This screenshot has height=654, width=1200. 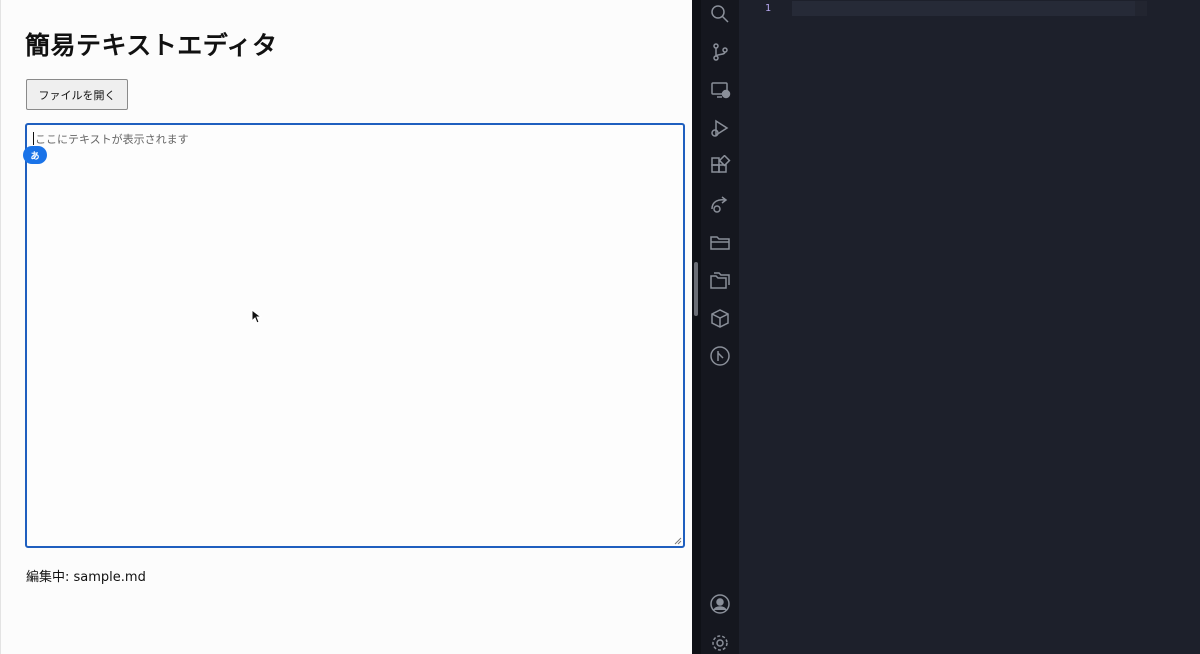 I want to click on source-control-icon, so click(x=720, y=52).